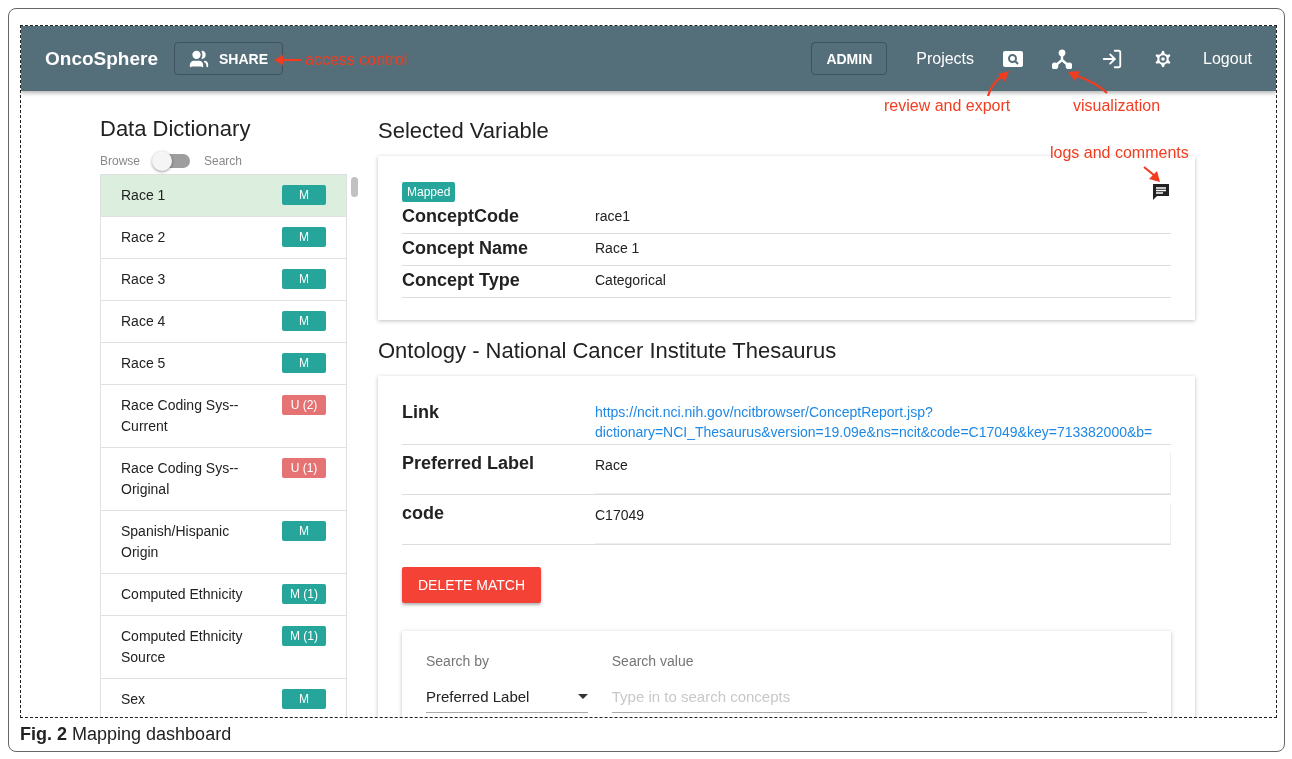  I want to click on field-value: Race 1, so click(617, 247).